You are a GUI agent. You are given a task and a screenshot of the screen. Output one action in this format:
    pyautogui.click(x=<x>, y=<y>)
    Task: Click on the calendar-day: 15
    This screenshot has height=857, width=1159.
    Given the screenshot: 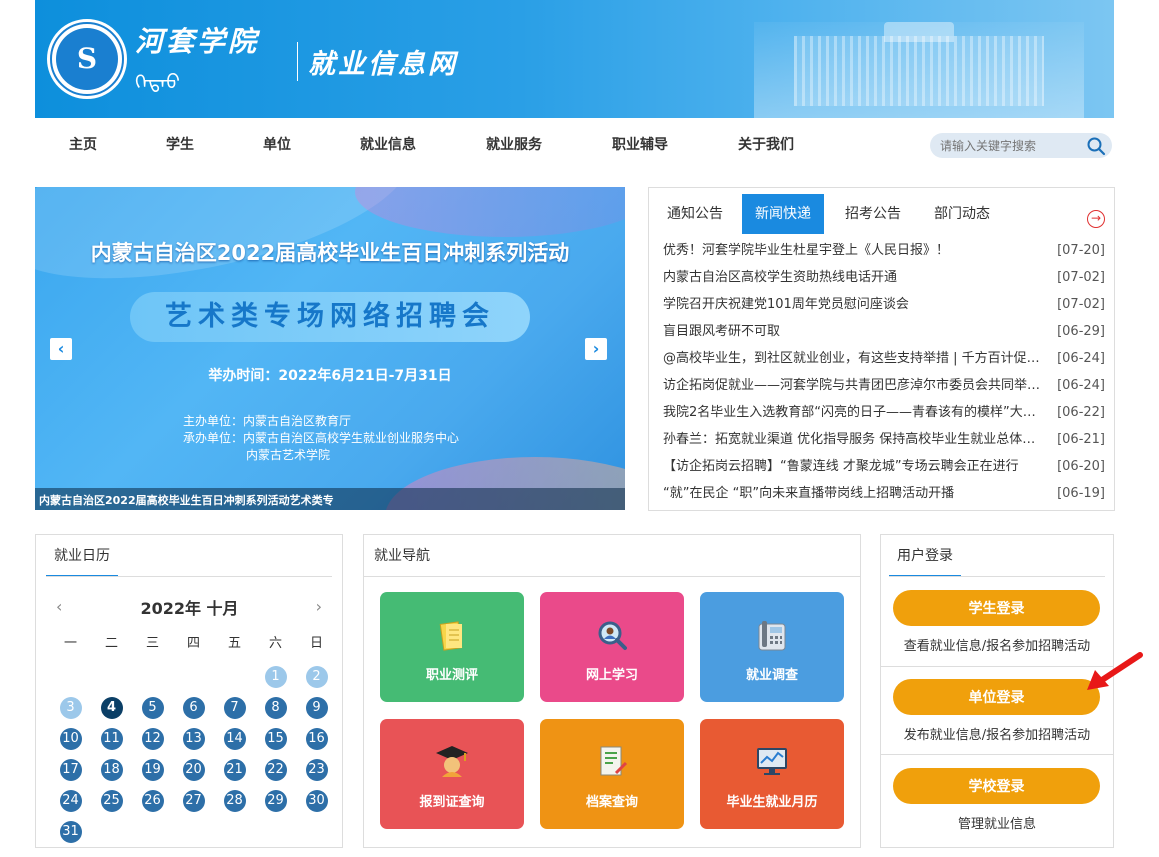 What is the action you would take?
    pyautogui.click(x=275, y=738)
    